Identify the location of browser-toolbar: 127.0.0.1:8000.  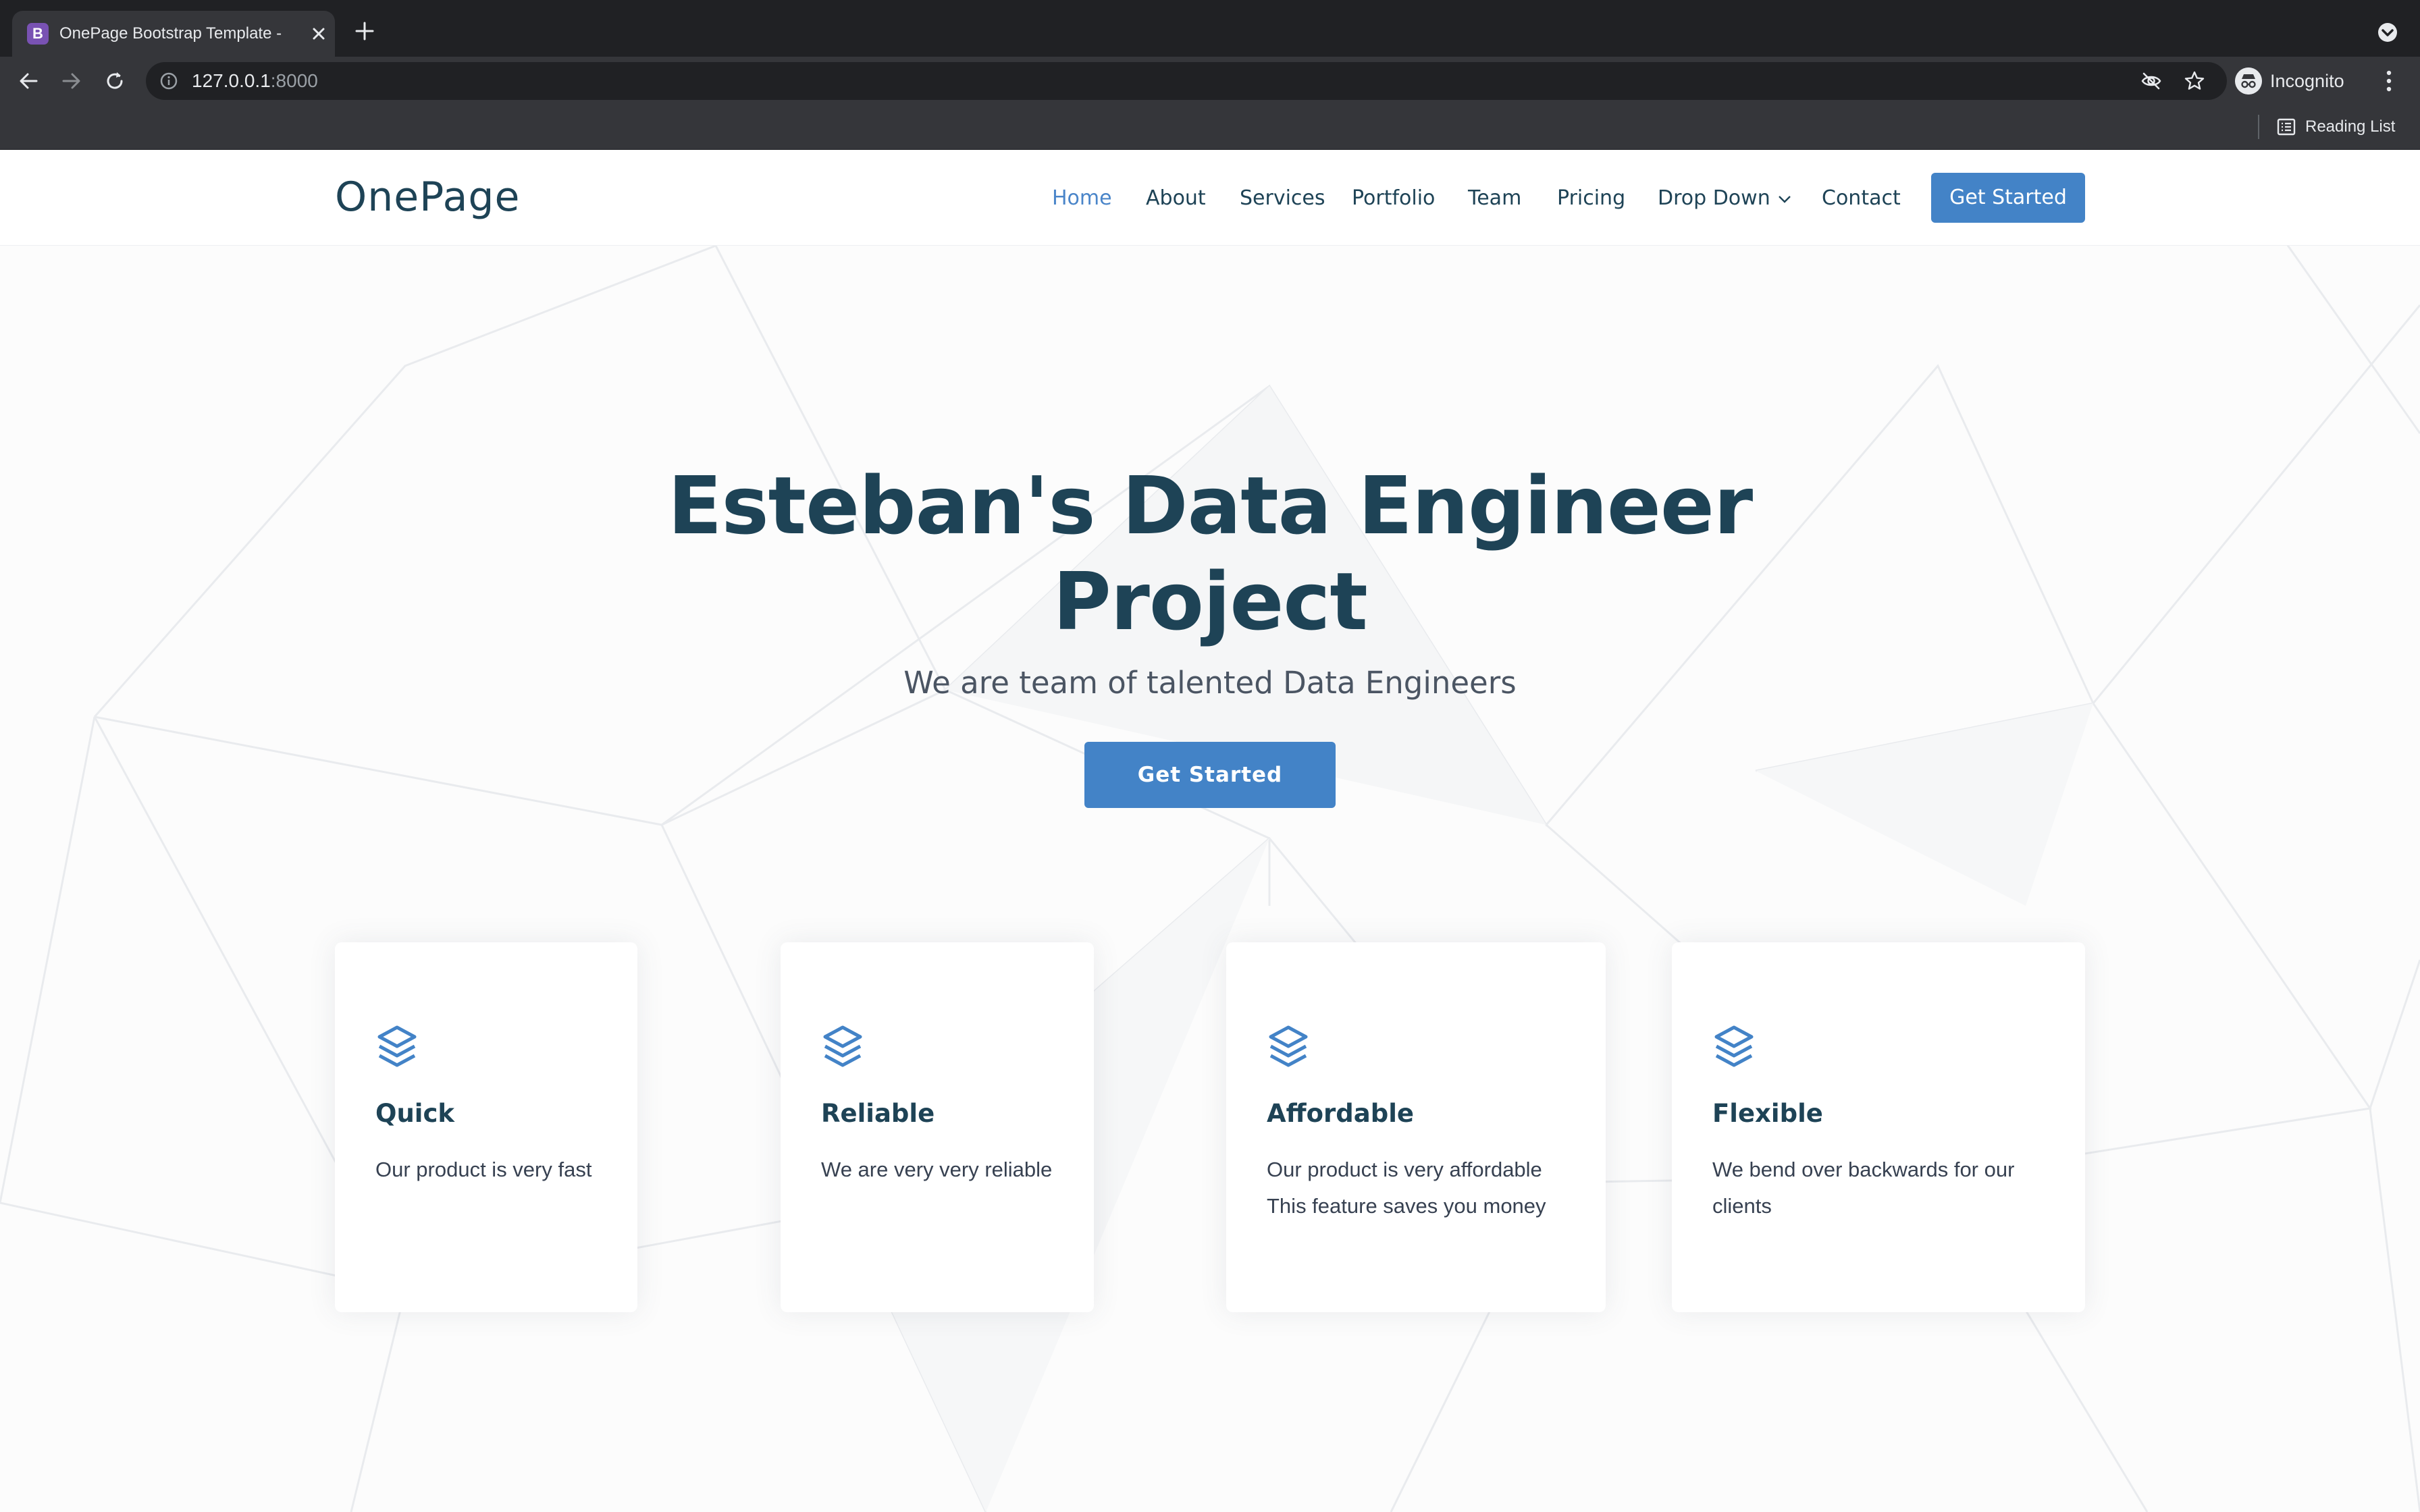
(1210, 81).